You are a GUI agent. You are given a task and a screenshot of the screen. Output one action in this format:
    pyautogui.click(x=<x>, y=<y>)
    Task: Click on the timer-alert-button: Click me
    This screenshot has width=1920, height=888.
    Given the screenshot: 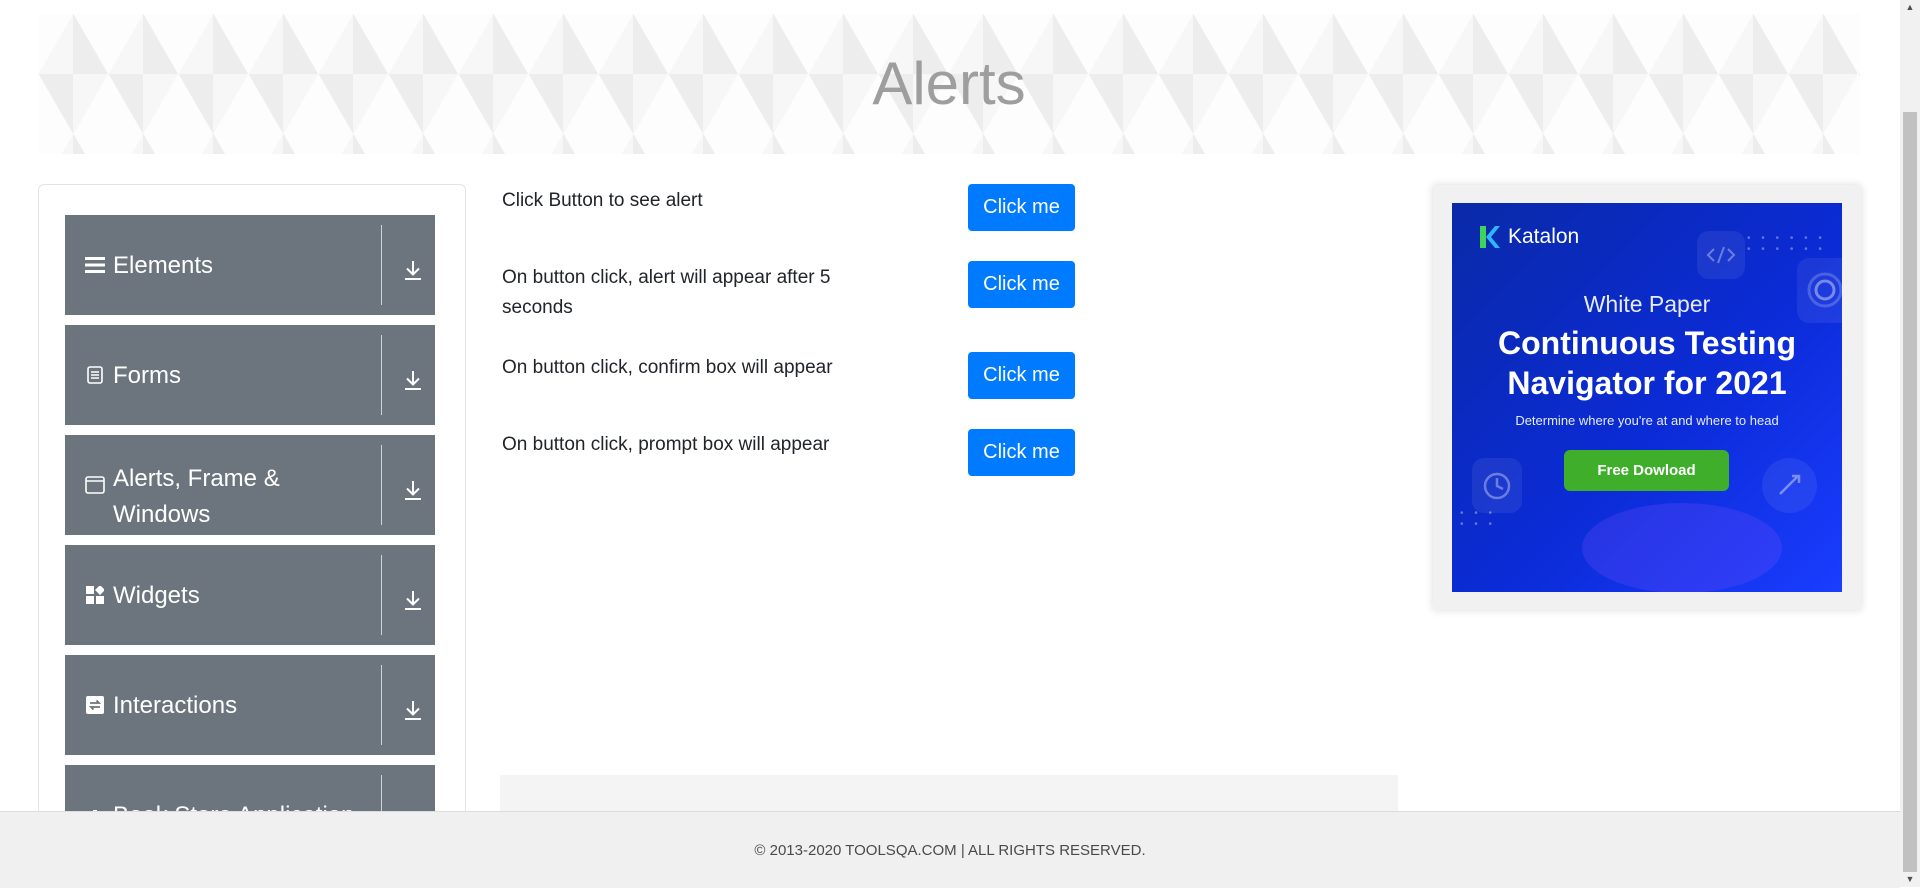 What is the action you would take?
    pyautogui.click(x=1021, y=284)
    